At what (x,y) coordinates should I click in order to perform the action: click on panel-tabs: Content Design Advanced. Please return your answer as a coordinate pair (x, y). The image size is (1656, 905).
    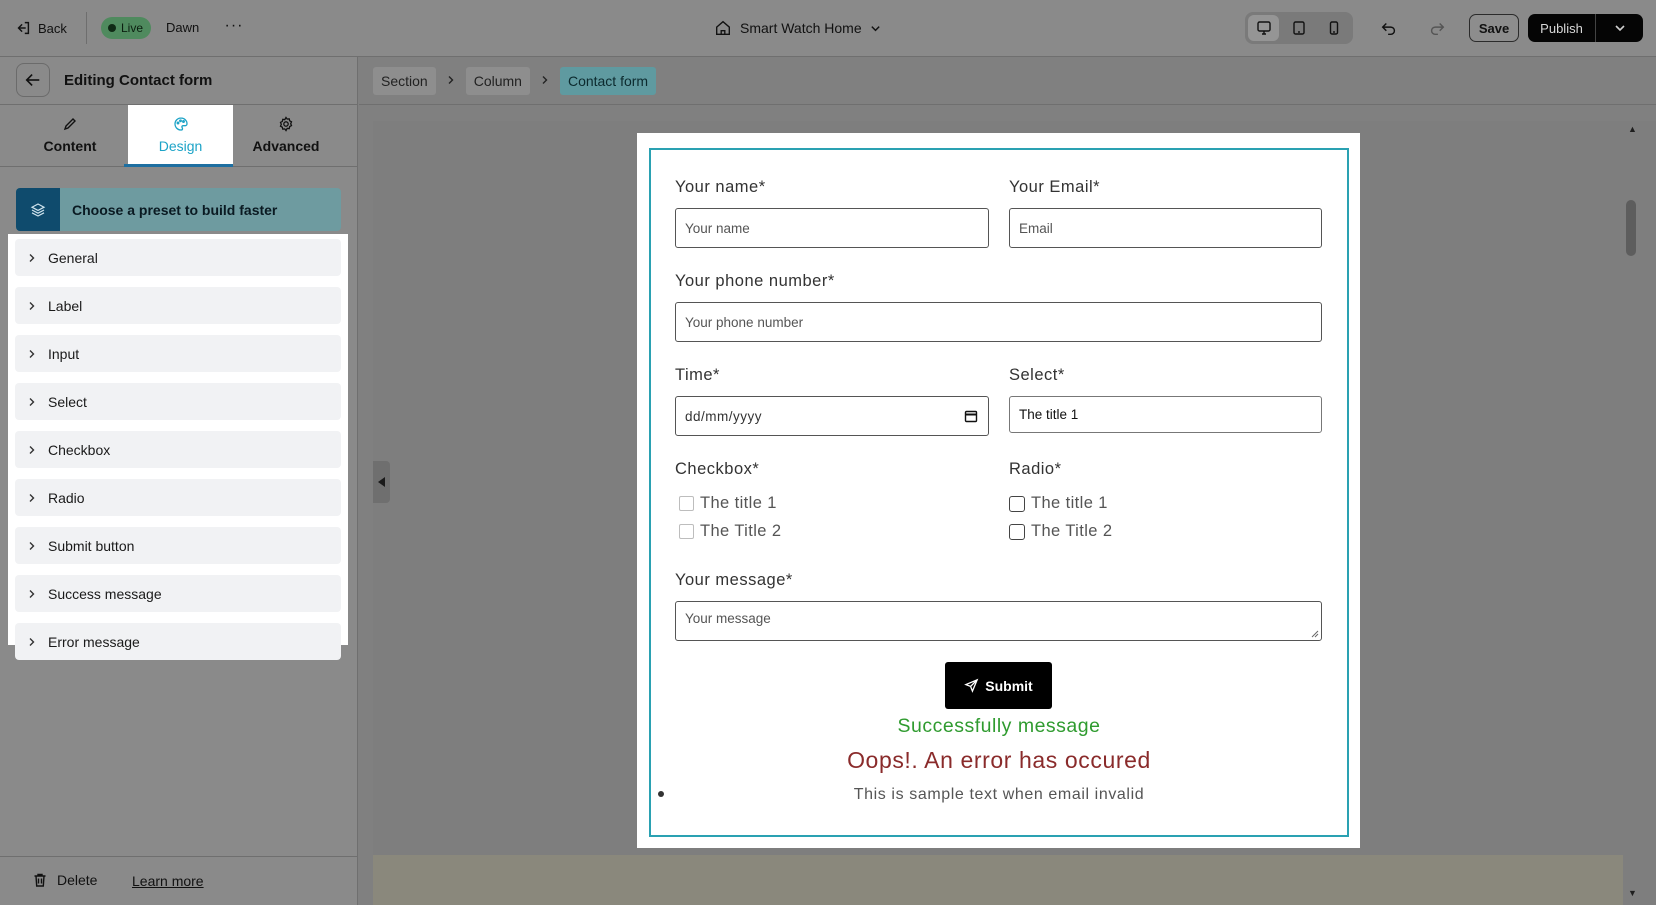
    Looking at the image, I should click on (179, 136).